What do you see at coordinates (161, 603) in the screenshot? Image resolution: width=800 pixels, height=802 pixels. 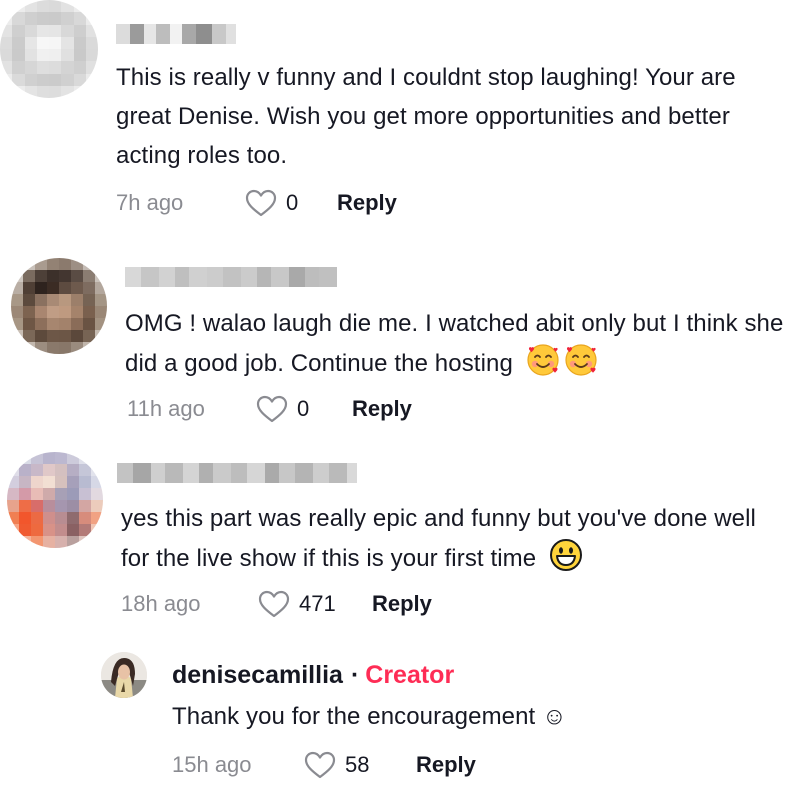 I see `comment-time: 18h ago` at bounding box center [161, 603].